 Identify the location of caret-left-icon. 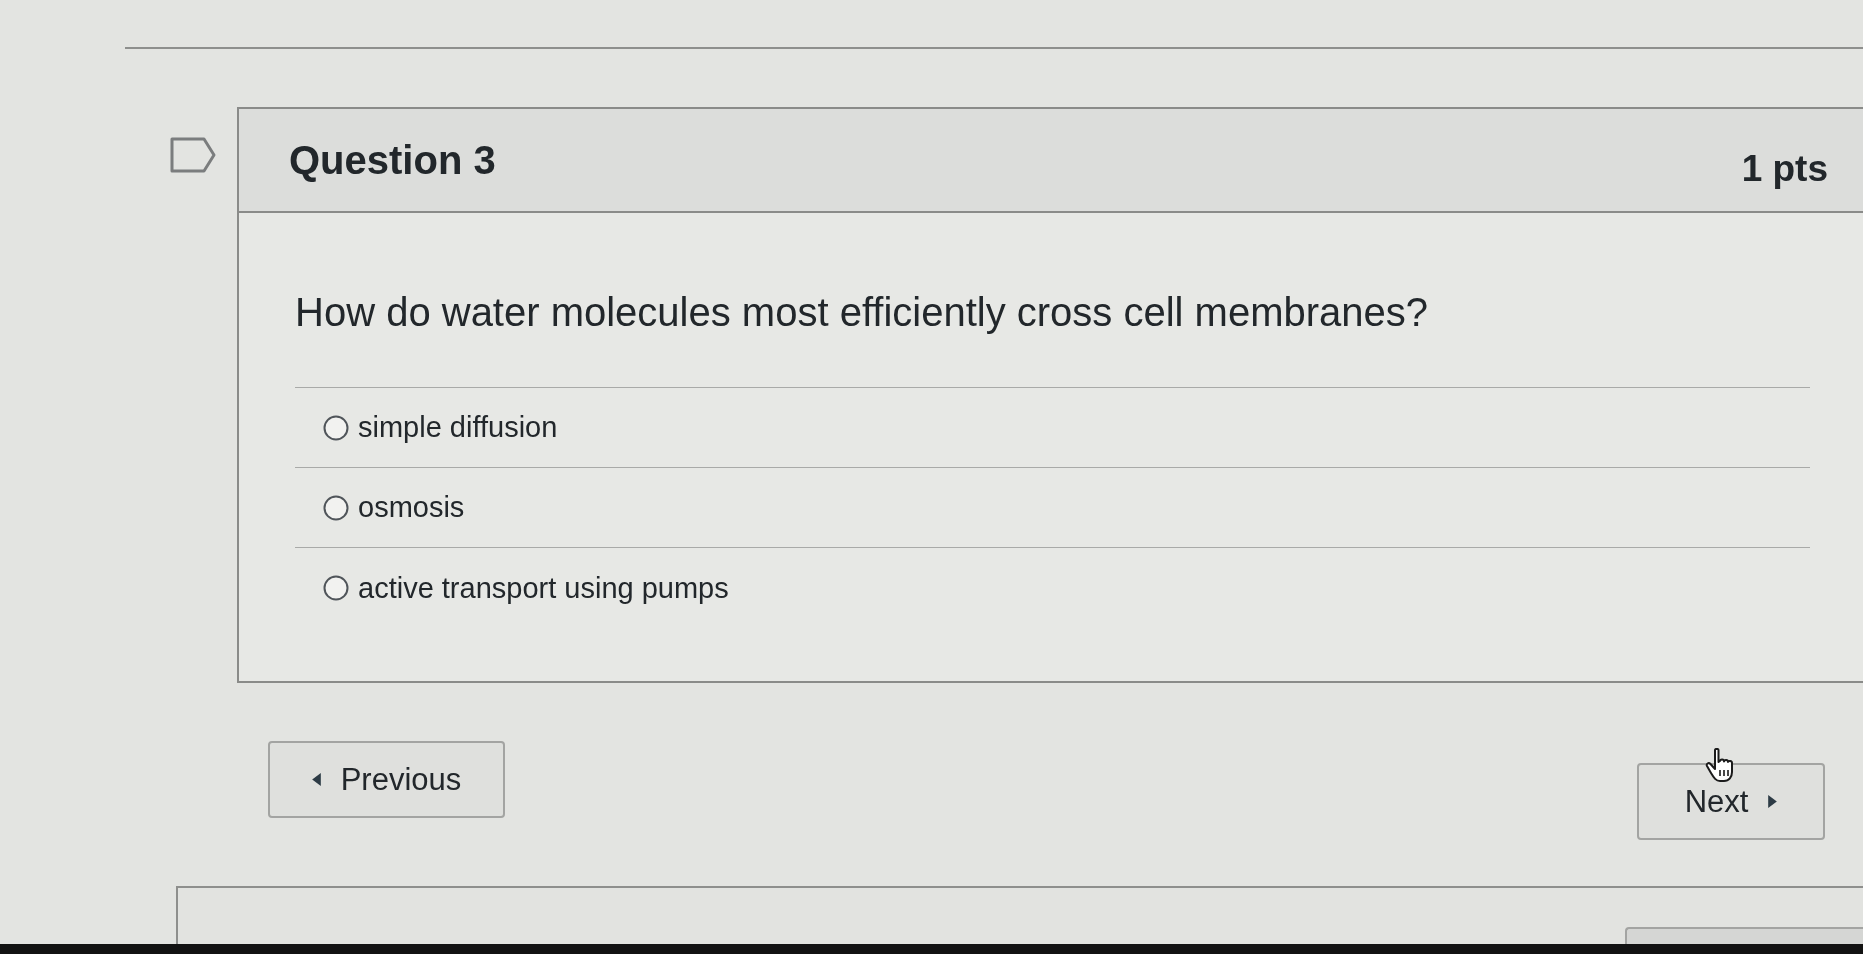
(316, 779).